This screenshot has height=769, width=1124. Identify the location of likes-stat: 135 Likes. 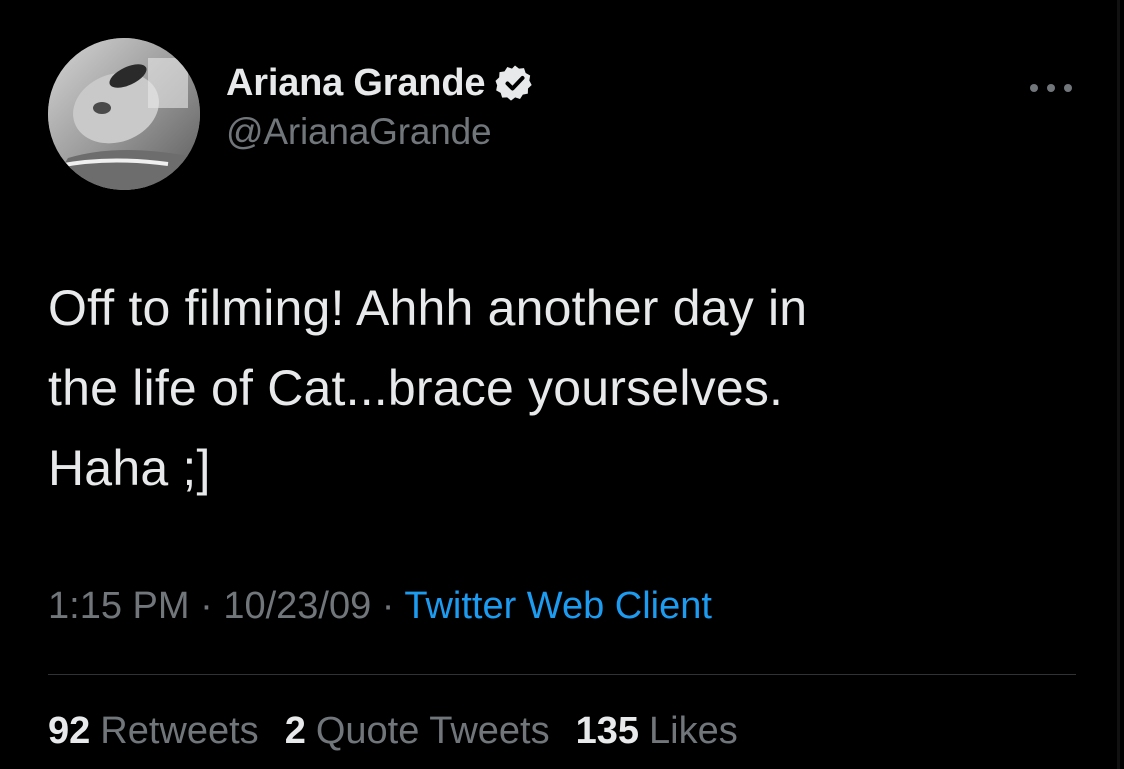
(657, 731).